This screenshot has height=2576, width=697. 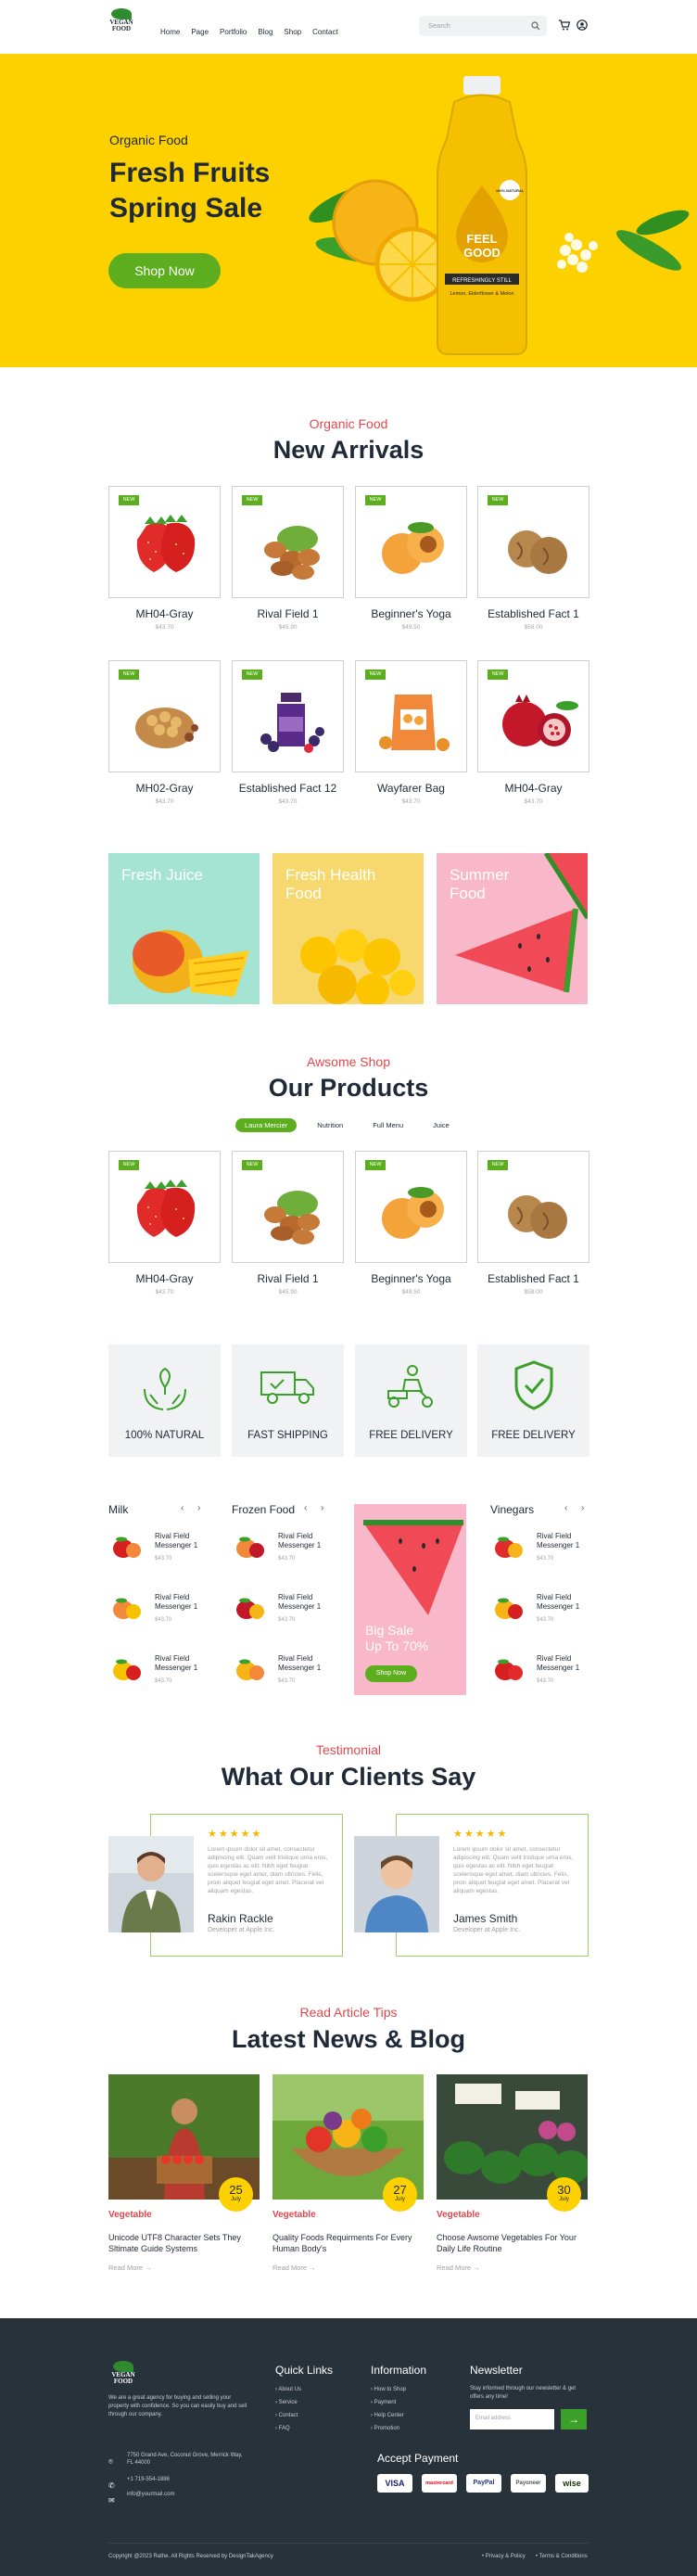 What do you see at coordinates (388, 2428) in the screenshot?
I see `footer-link: › Promotion` at bounding box center [388, 2428].